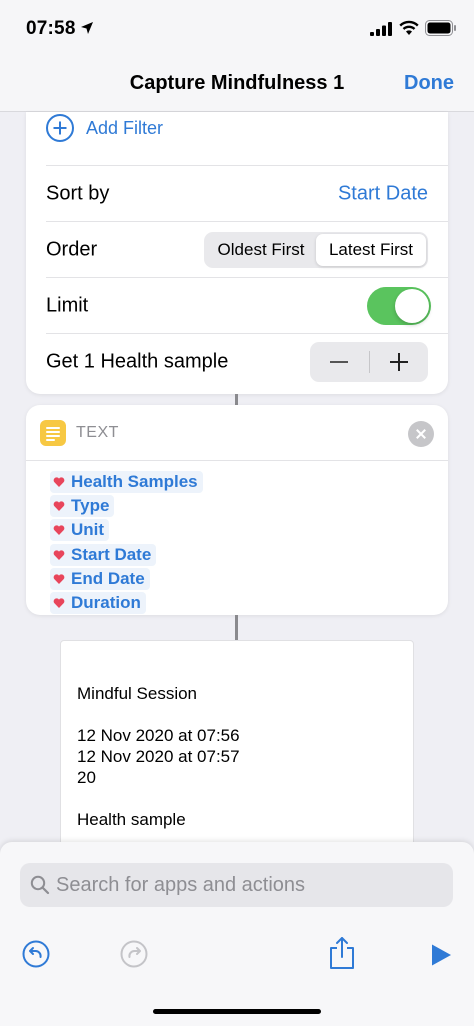 This screenshot has height=1026, width=474. I want to click on stepper-minus-button, so click(339, 362).